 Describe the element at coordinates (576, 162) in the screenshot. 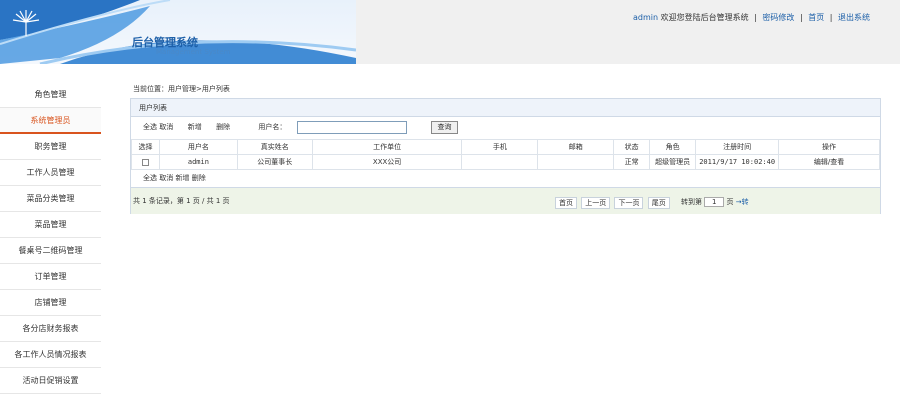

I see `cell-email` at that location.